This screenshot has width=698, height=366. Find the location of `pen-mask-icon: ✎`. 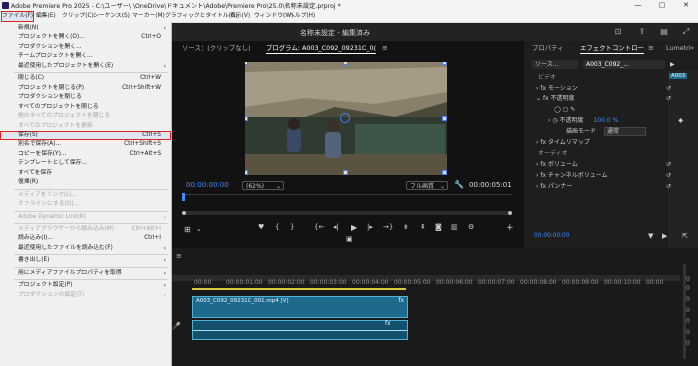

pen-mask-icon: ✎ is located at coordinates (572, 109).